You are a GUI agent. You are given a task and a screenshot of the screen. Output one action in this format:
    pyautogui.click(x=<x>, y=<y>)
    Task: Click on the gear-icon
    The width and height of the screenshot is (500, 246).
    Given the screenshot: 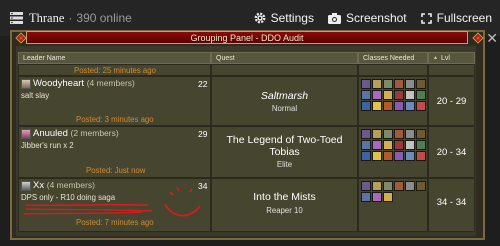 What is the action you would take?
    pyautogui.click(x=260, y=18)
    